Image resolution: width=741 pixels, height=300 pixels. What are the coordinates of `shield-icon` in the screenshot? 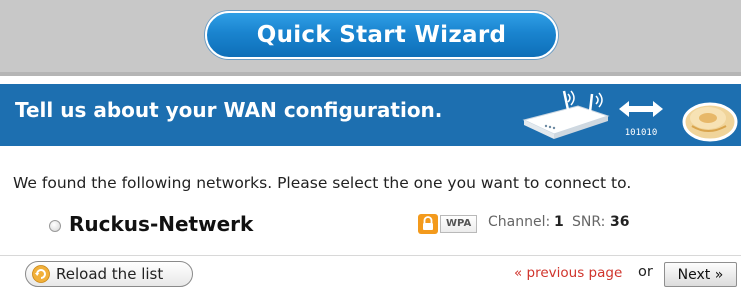 It's located at (710, 122).